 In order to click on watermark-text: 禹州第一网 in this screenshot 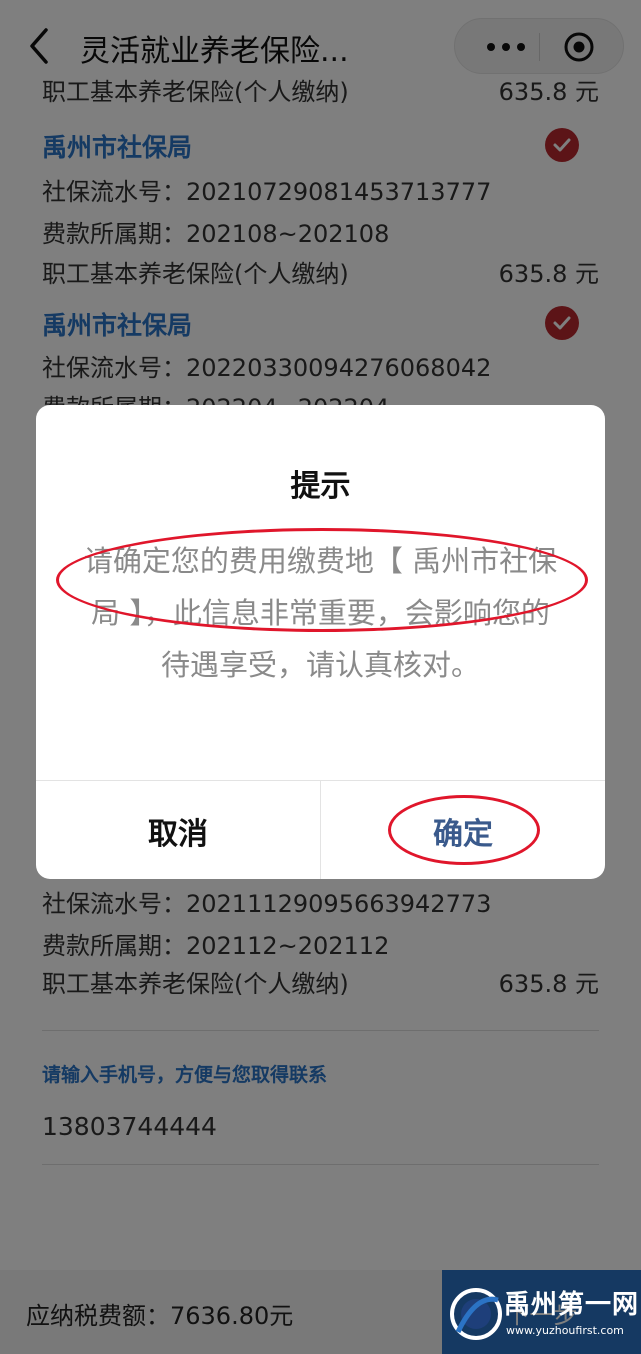, I will do `click(572, 1305)`.